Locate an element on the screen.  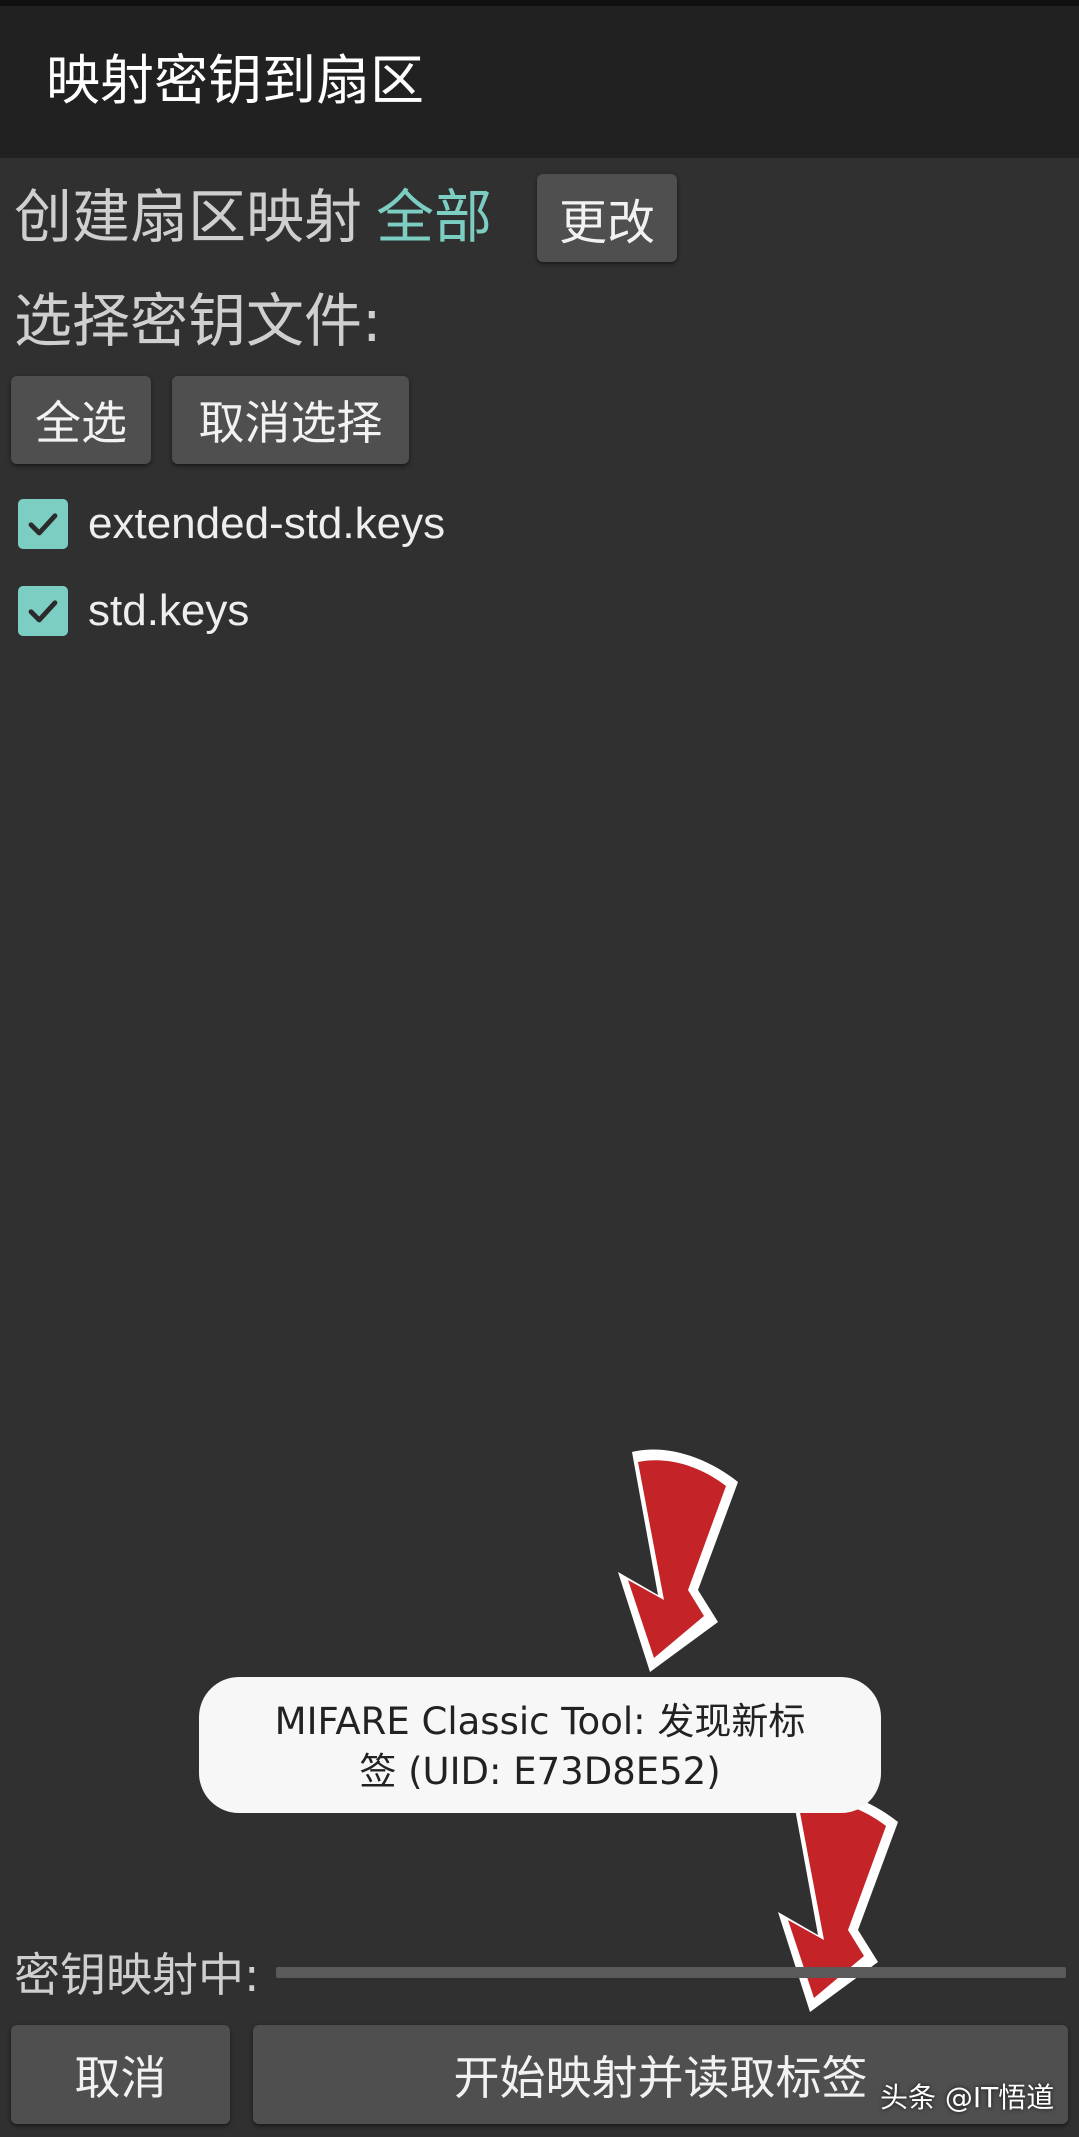
key-file-name: std.keys is located at coordinates (169, 610).